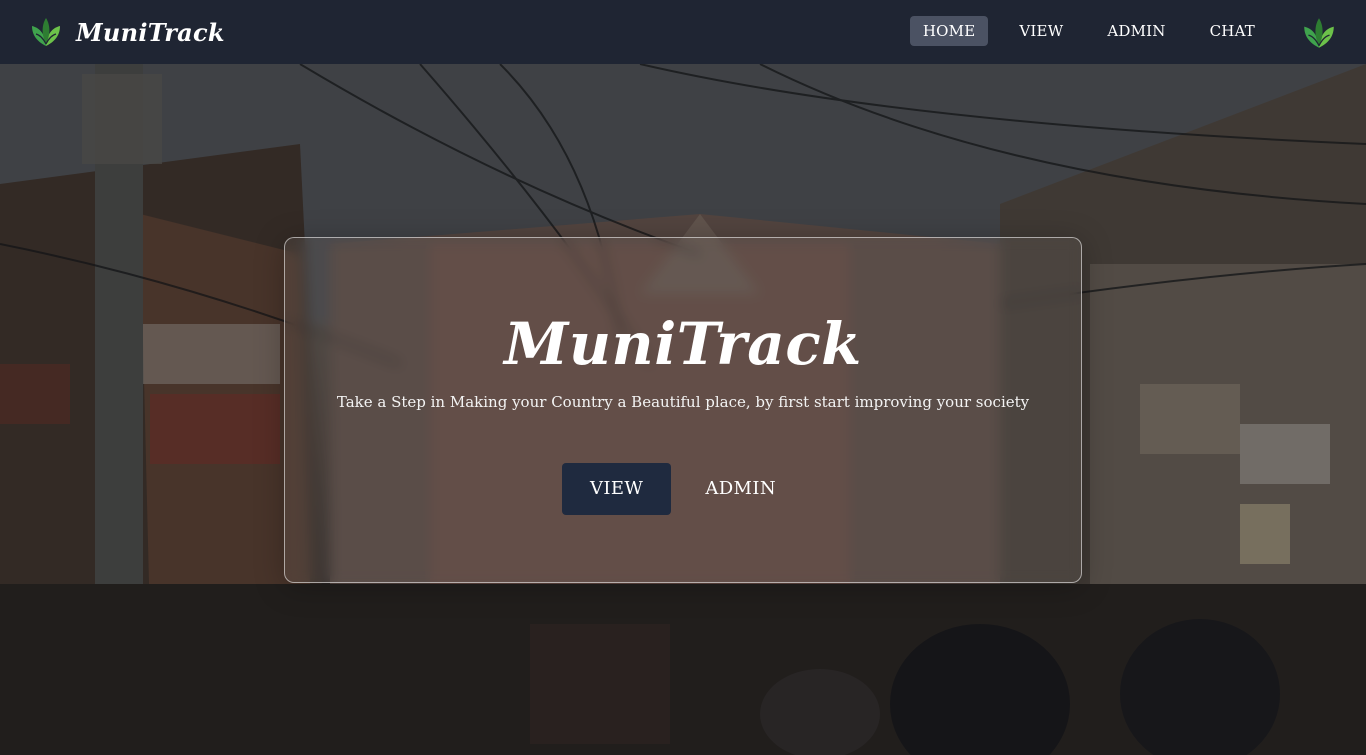  What do you see at coordinates (1041, 31) in the screenshot?
I see `nav-view-link: VIEW` at bounding box center [1041, 31].